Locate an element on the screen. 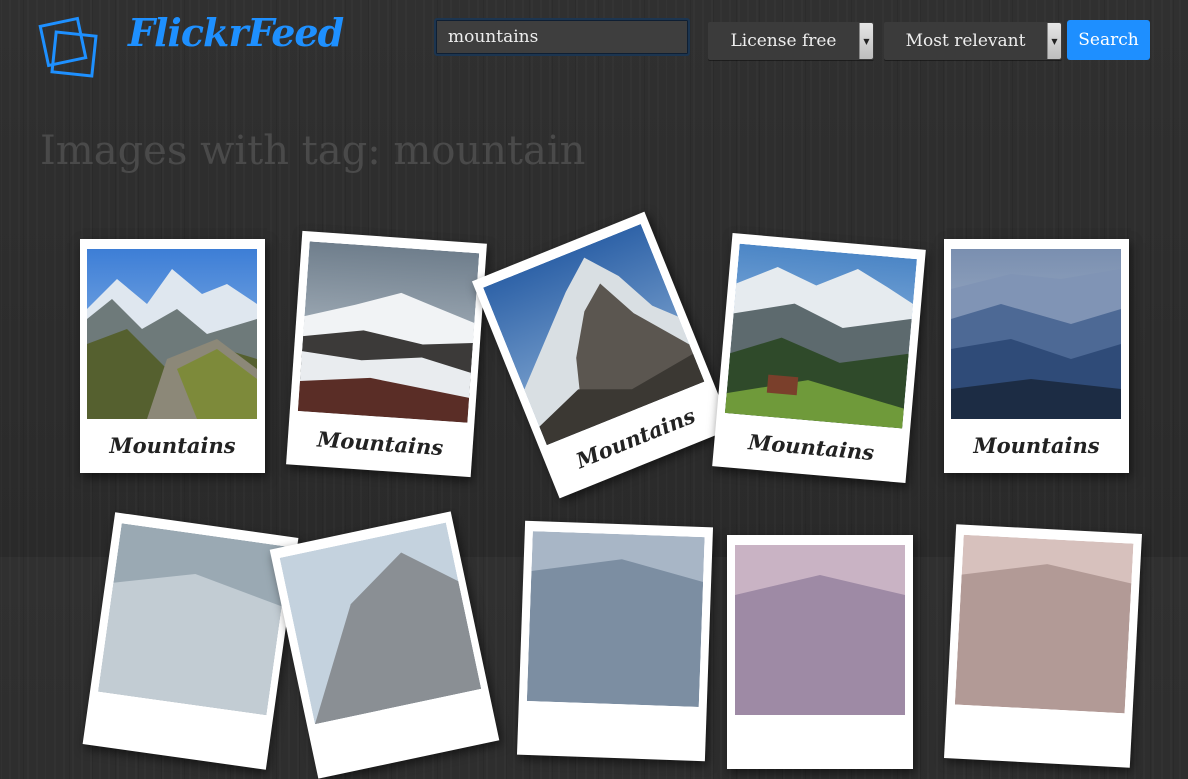 Image resolution: width=1188 pixels, height=779 pixels. sort-select: Most relevant ▼ is located at coordinates (973, 41).